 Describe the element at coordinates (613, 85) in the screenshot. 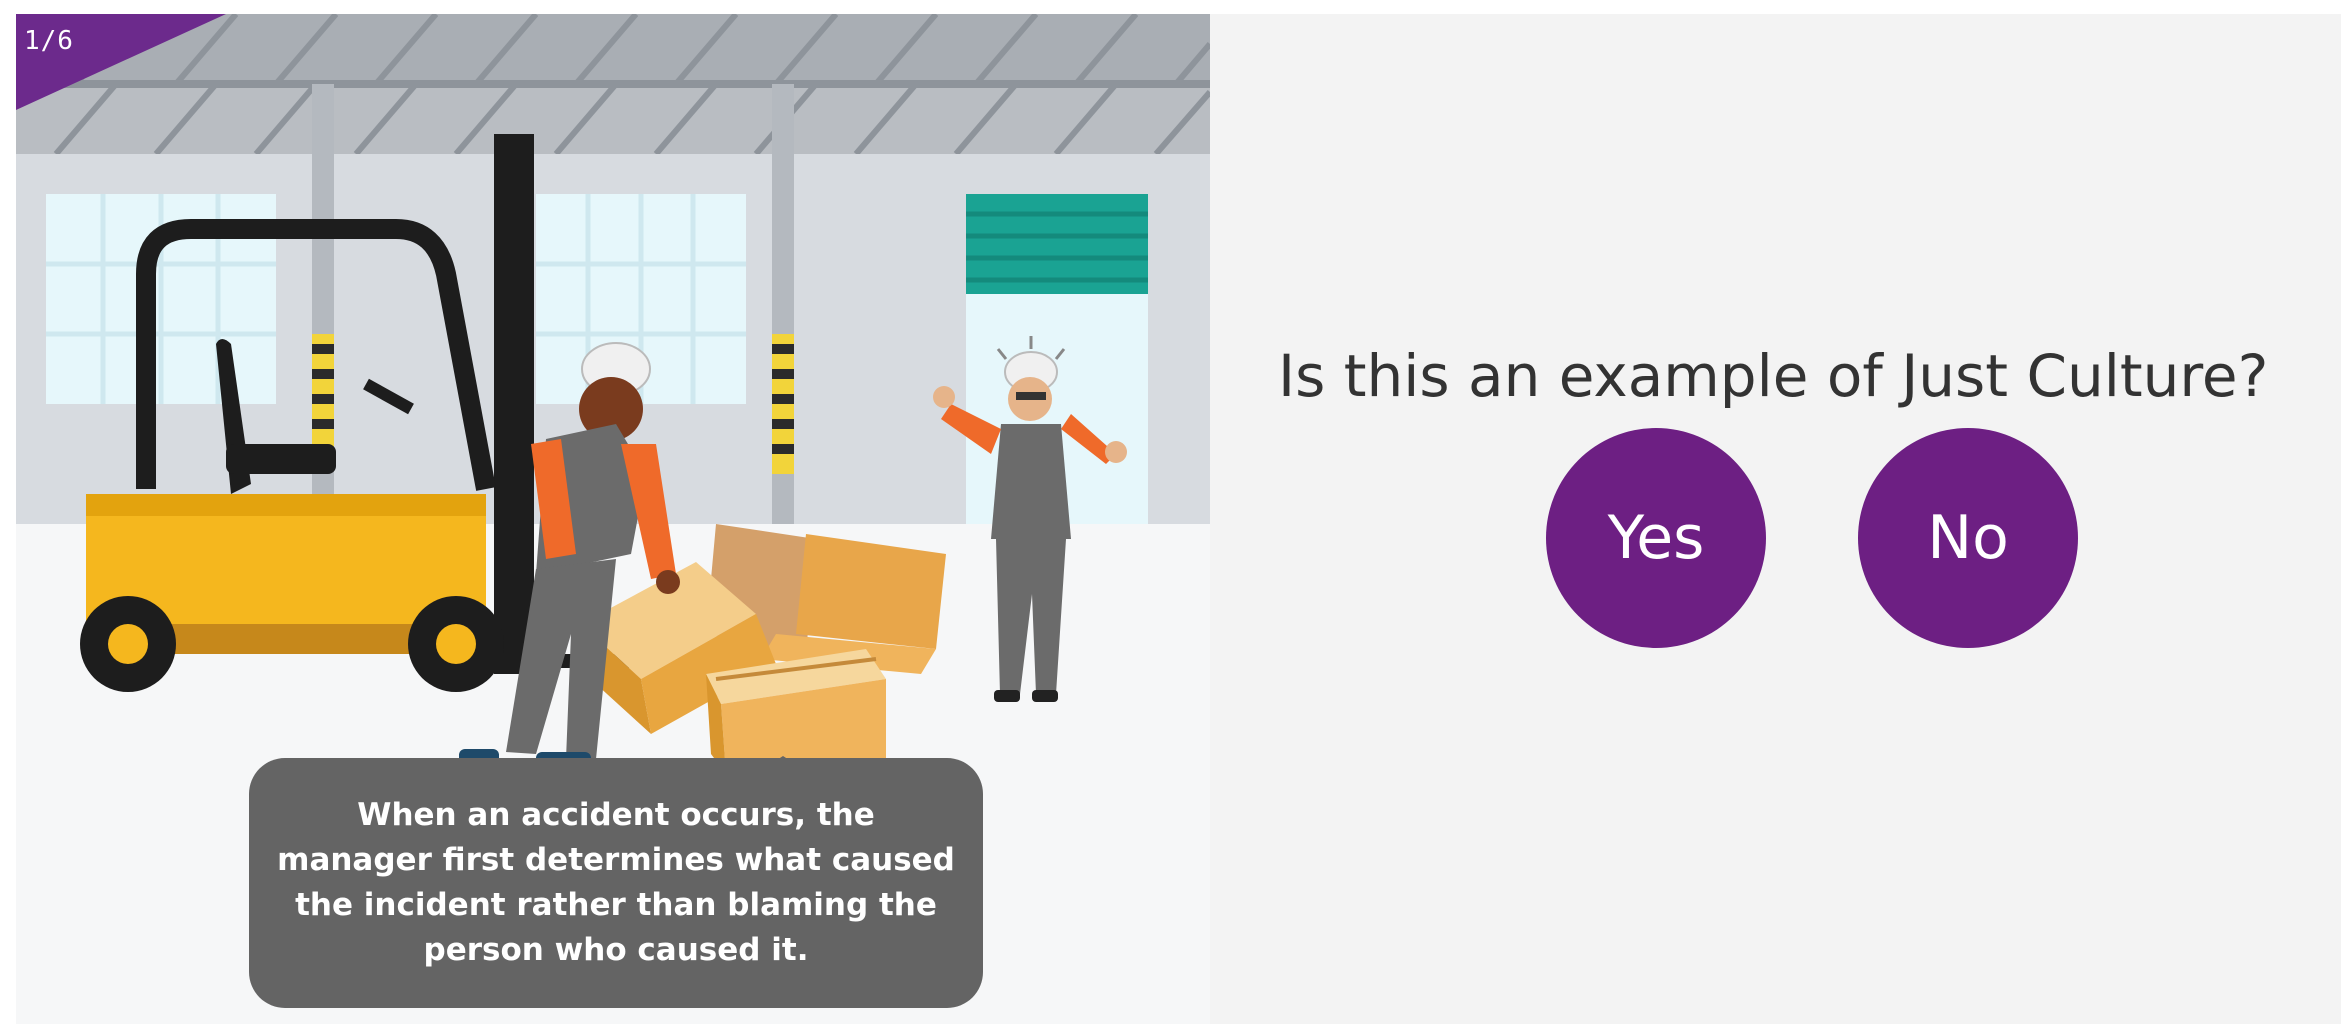

I see `roof-truss` at that location.